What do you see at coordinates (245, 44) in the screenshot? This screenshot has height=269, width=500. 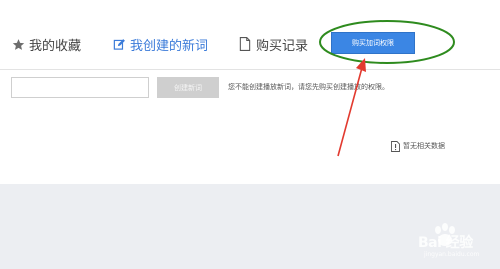 I see `document-icon` at bounding box center [245, 44].